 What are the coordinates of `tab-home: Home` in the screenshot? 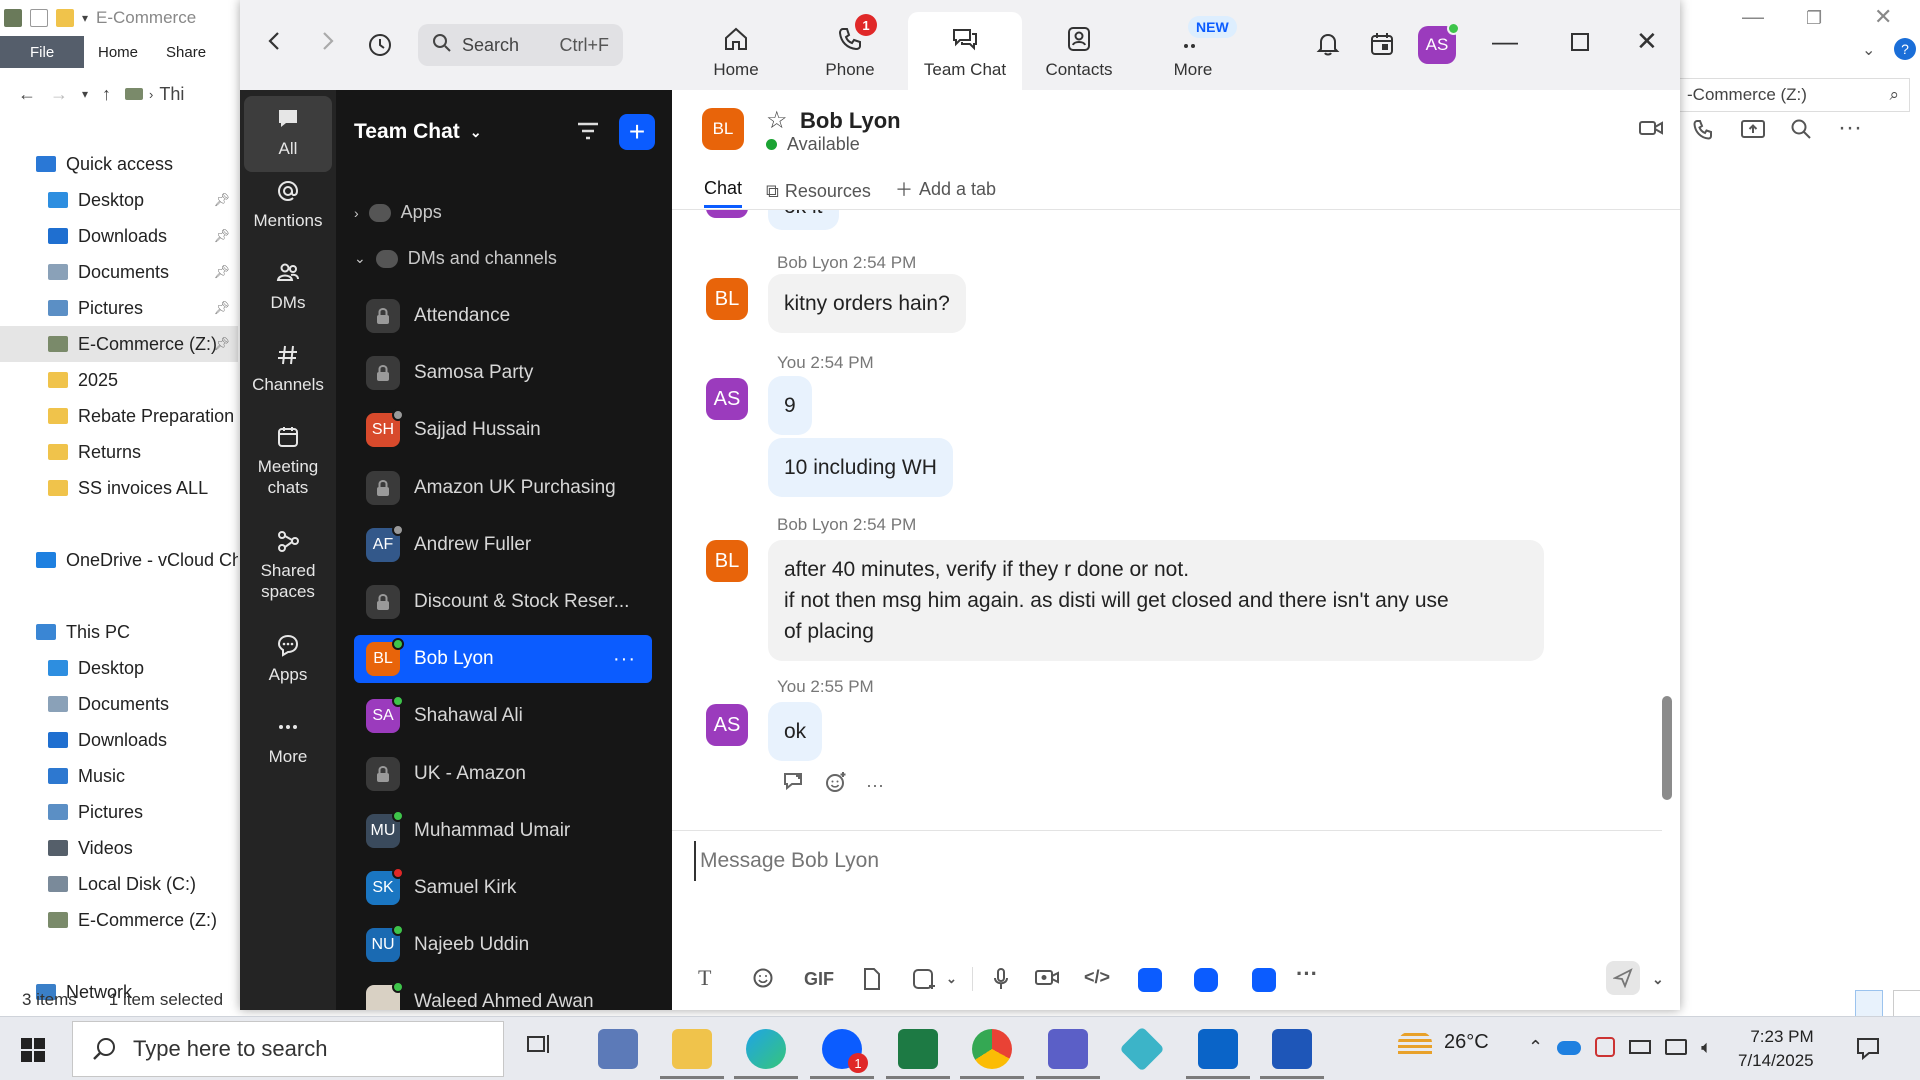 It's located at (736, 51).